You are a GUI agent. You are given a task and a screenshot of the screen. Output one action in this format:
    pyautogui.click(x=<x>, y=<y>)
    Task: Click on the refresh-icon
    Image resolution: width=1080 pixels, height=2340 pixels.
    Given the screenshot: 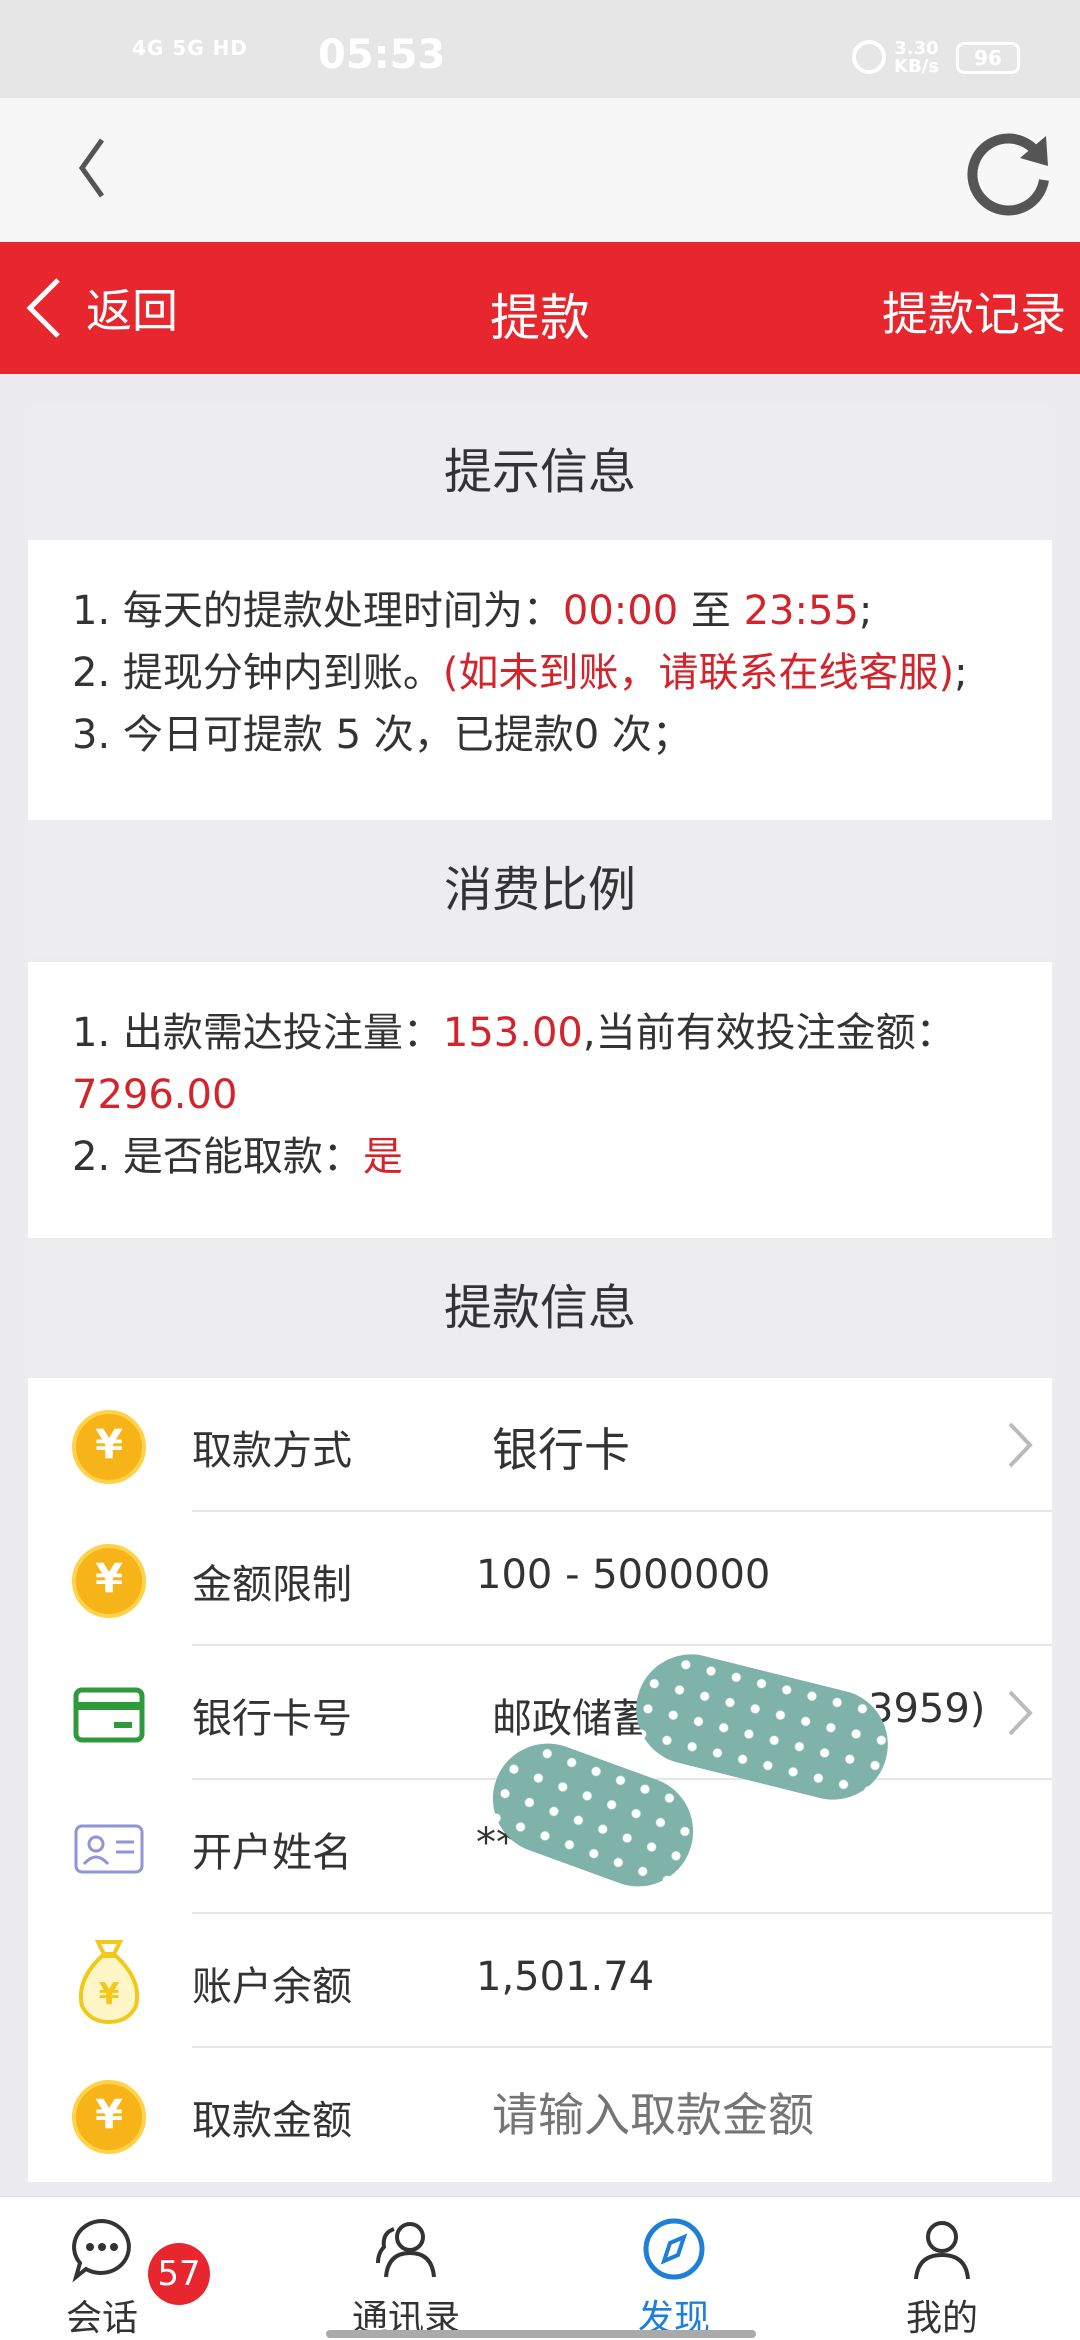 What is the action you would take?
    pyautogui.click(x=1008, y=172)
    